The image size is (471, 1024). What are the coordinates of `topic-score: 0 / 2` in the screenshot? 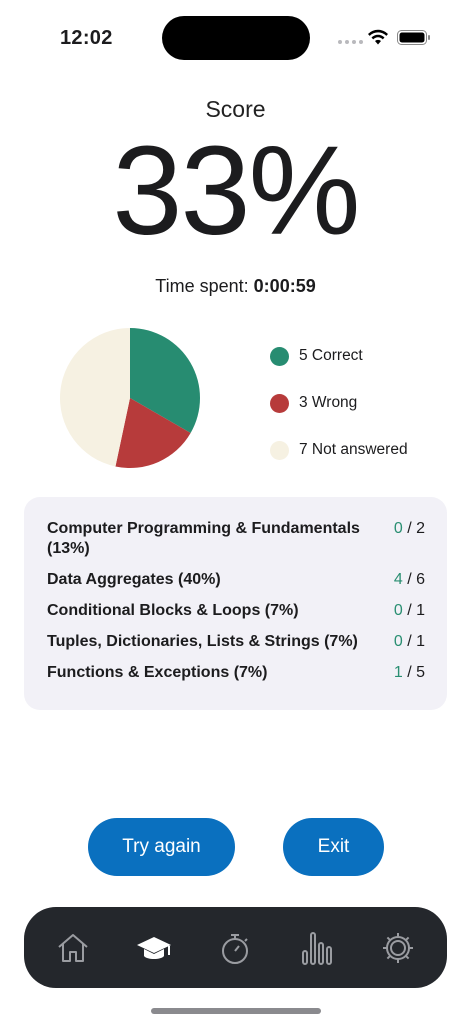 It's located at (409, 529).